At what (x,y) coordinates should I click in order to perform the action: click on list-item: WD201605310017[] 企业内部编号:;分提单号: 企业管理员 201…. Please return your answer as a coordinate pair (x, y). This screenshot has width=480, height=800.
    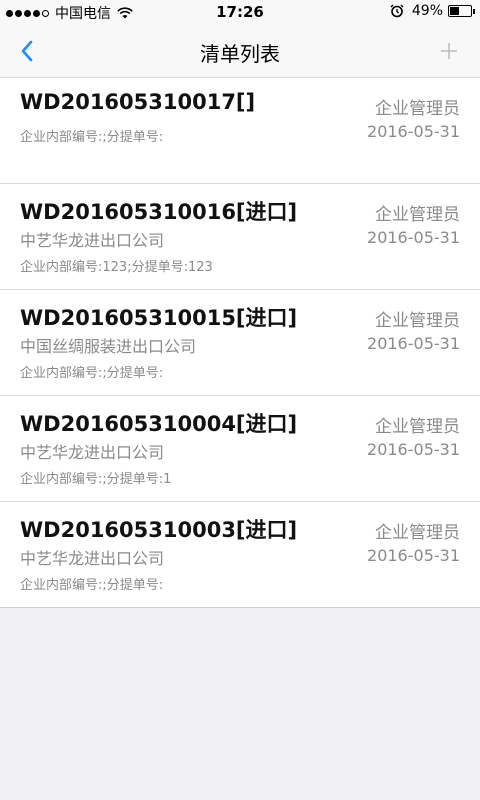
    Looking at the image, I should click on (240, 131).